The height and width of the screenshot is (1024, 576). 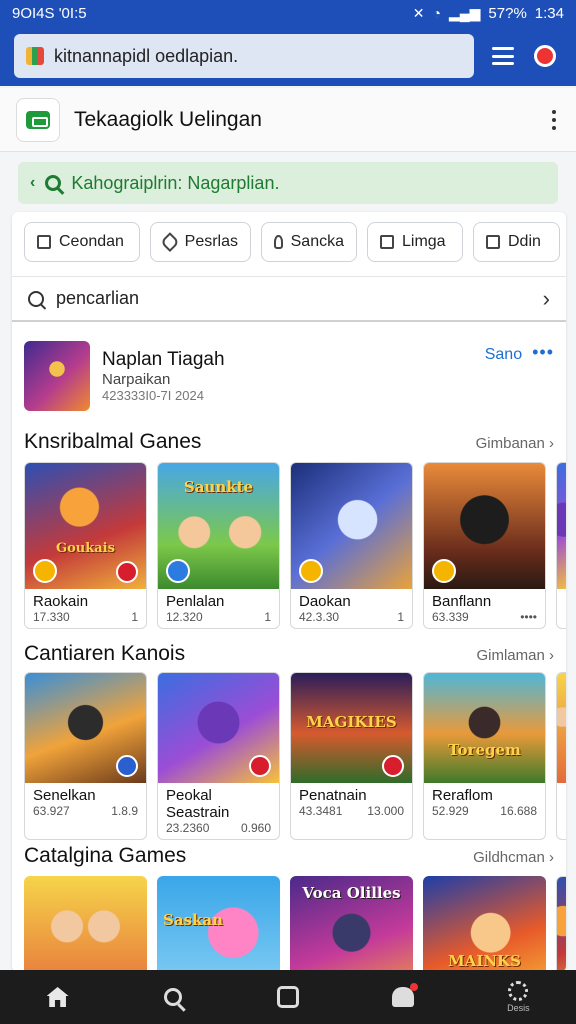 I want to click on game-art: MAGIKIES, so click(x=351, y=728).